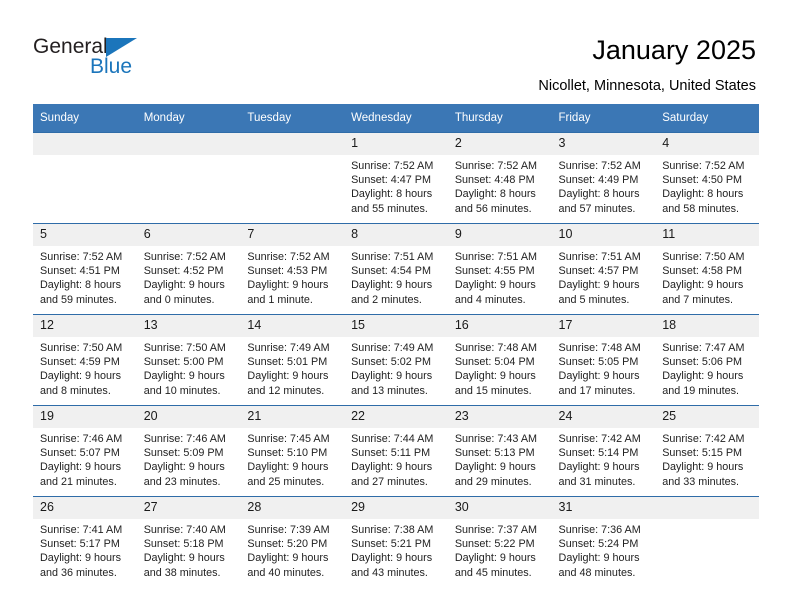 The width and height of the screenshot is (792, 612). Describe the element at coordinates (111, 66) in the screenshot. I see `brand-name-blue: Blue` at that location.